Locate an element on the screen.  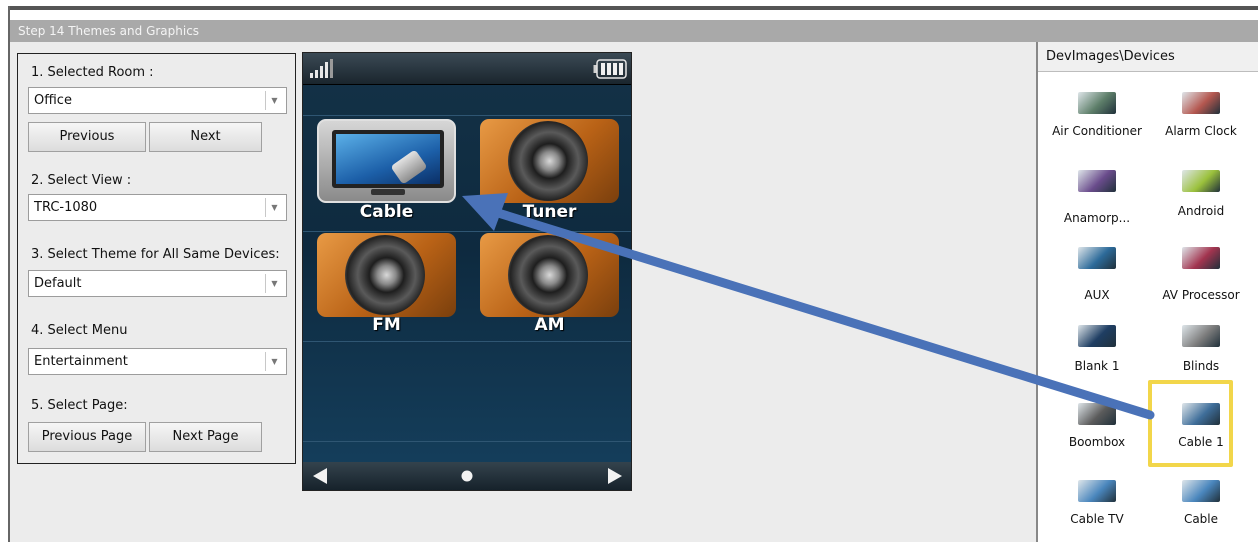
previous-button: Previous is located at coordinates (87, 137).